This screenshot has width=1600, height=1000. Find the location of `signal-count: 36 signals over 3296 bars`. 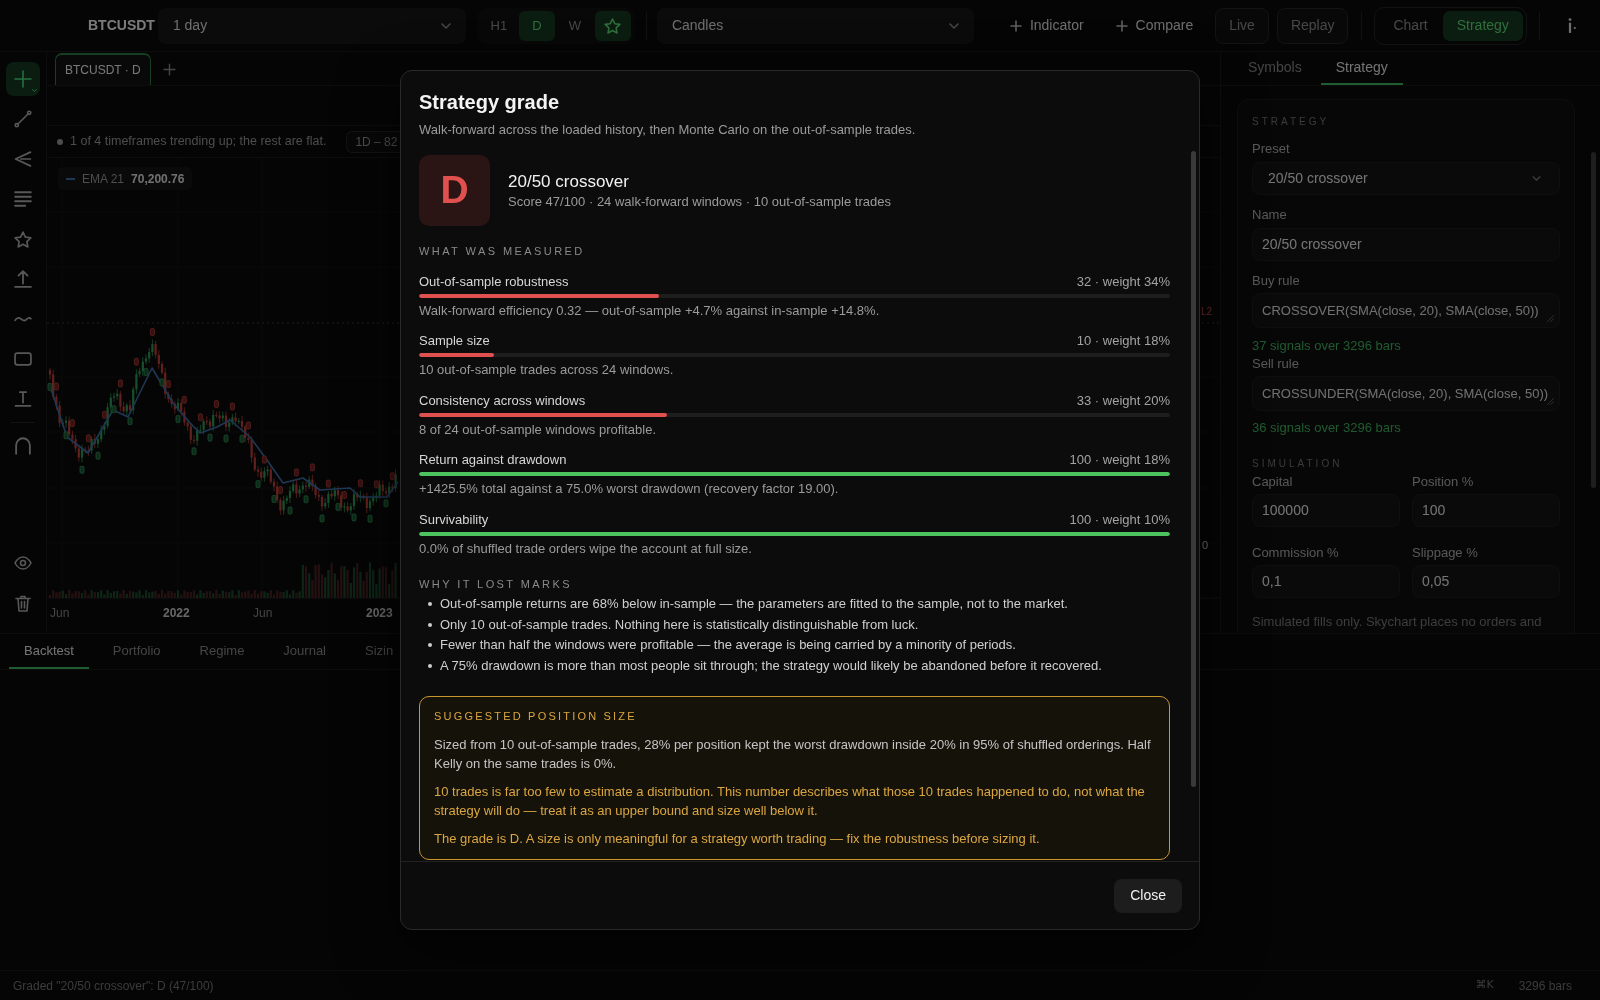

signal-count: 36 signals over 3296 bars is located at coordinates (1327, 428).